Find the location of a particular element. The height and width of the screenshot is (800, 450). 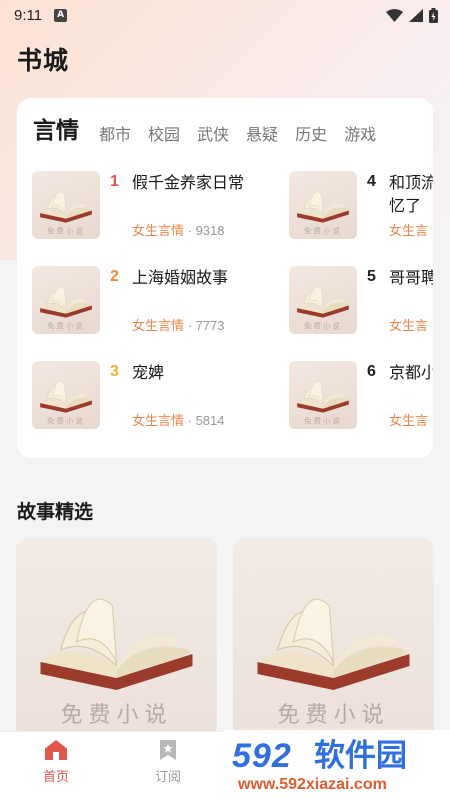

book-title: 京都小 is located at coordinates (411, 372).